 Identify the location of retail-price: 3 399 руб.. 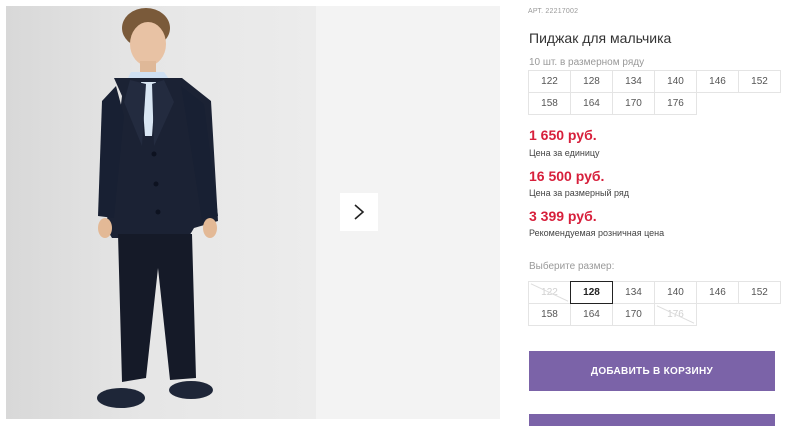
(563, 216).